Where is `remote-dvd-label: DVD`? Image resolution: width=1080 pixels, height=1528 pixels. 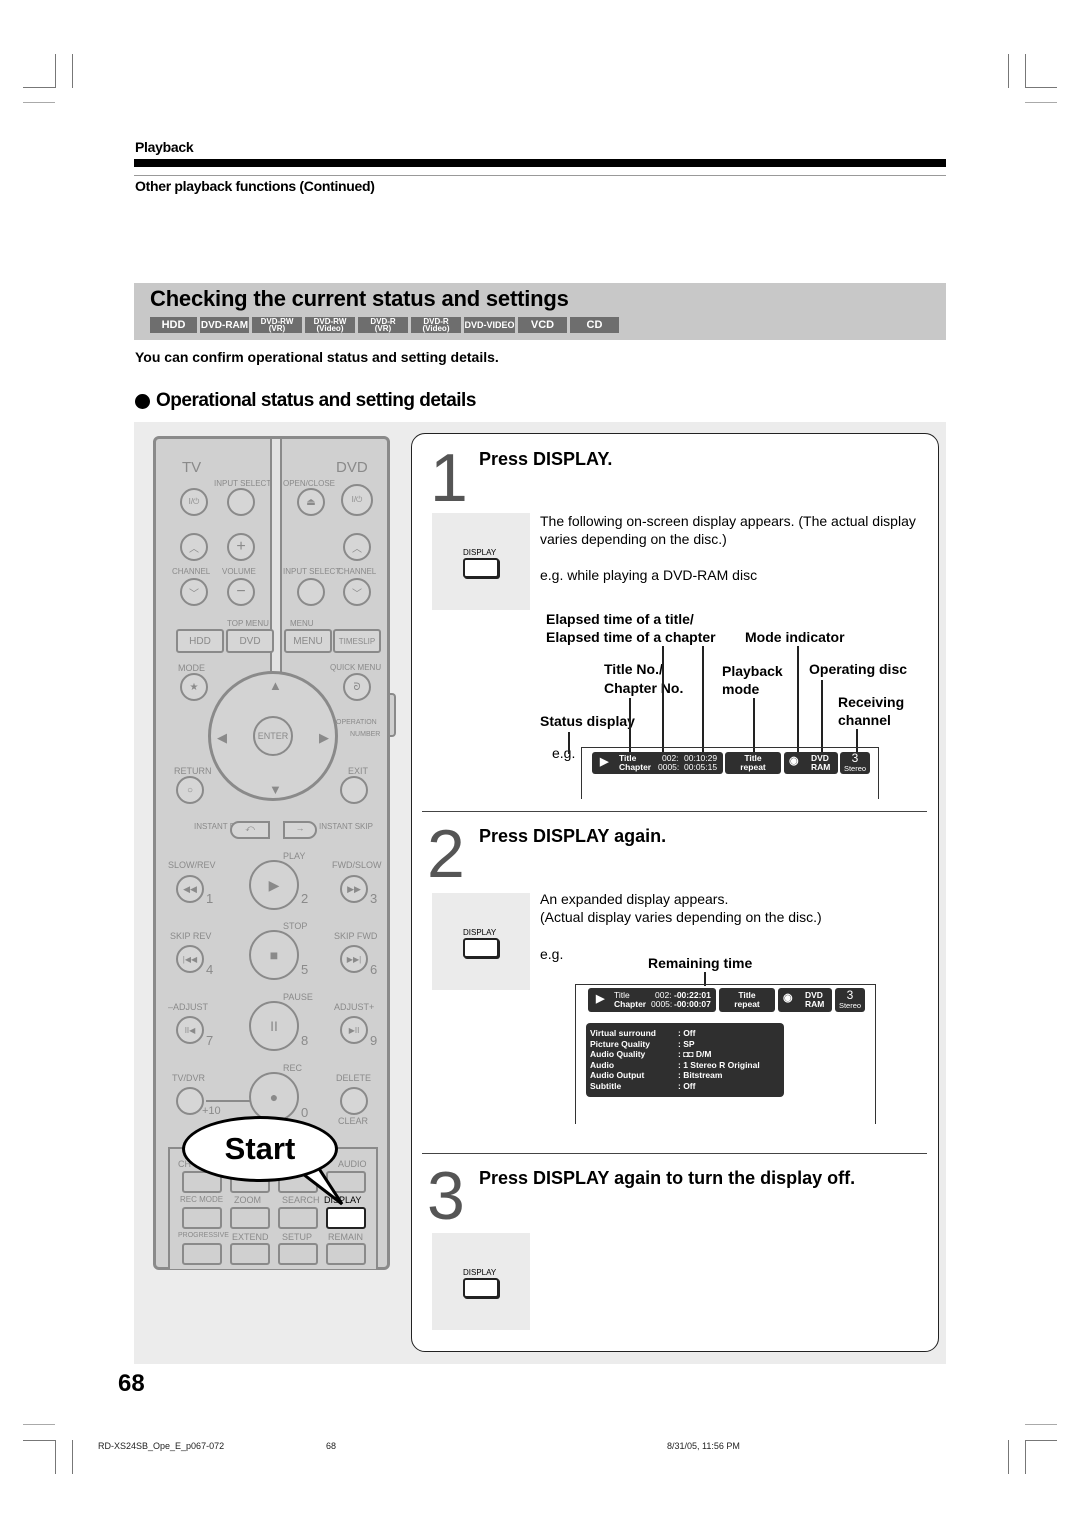
remote-dvd-label: DVD is located at coordinates (352, 467).